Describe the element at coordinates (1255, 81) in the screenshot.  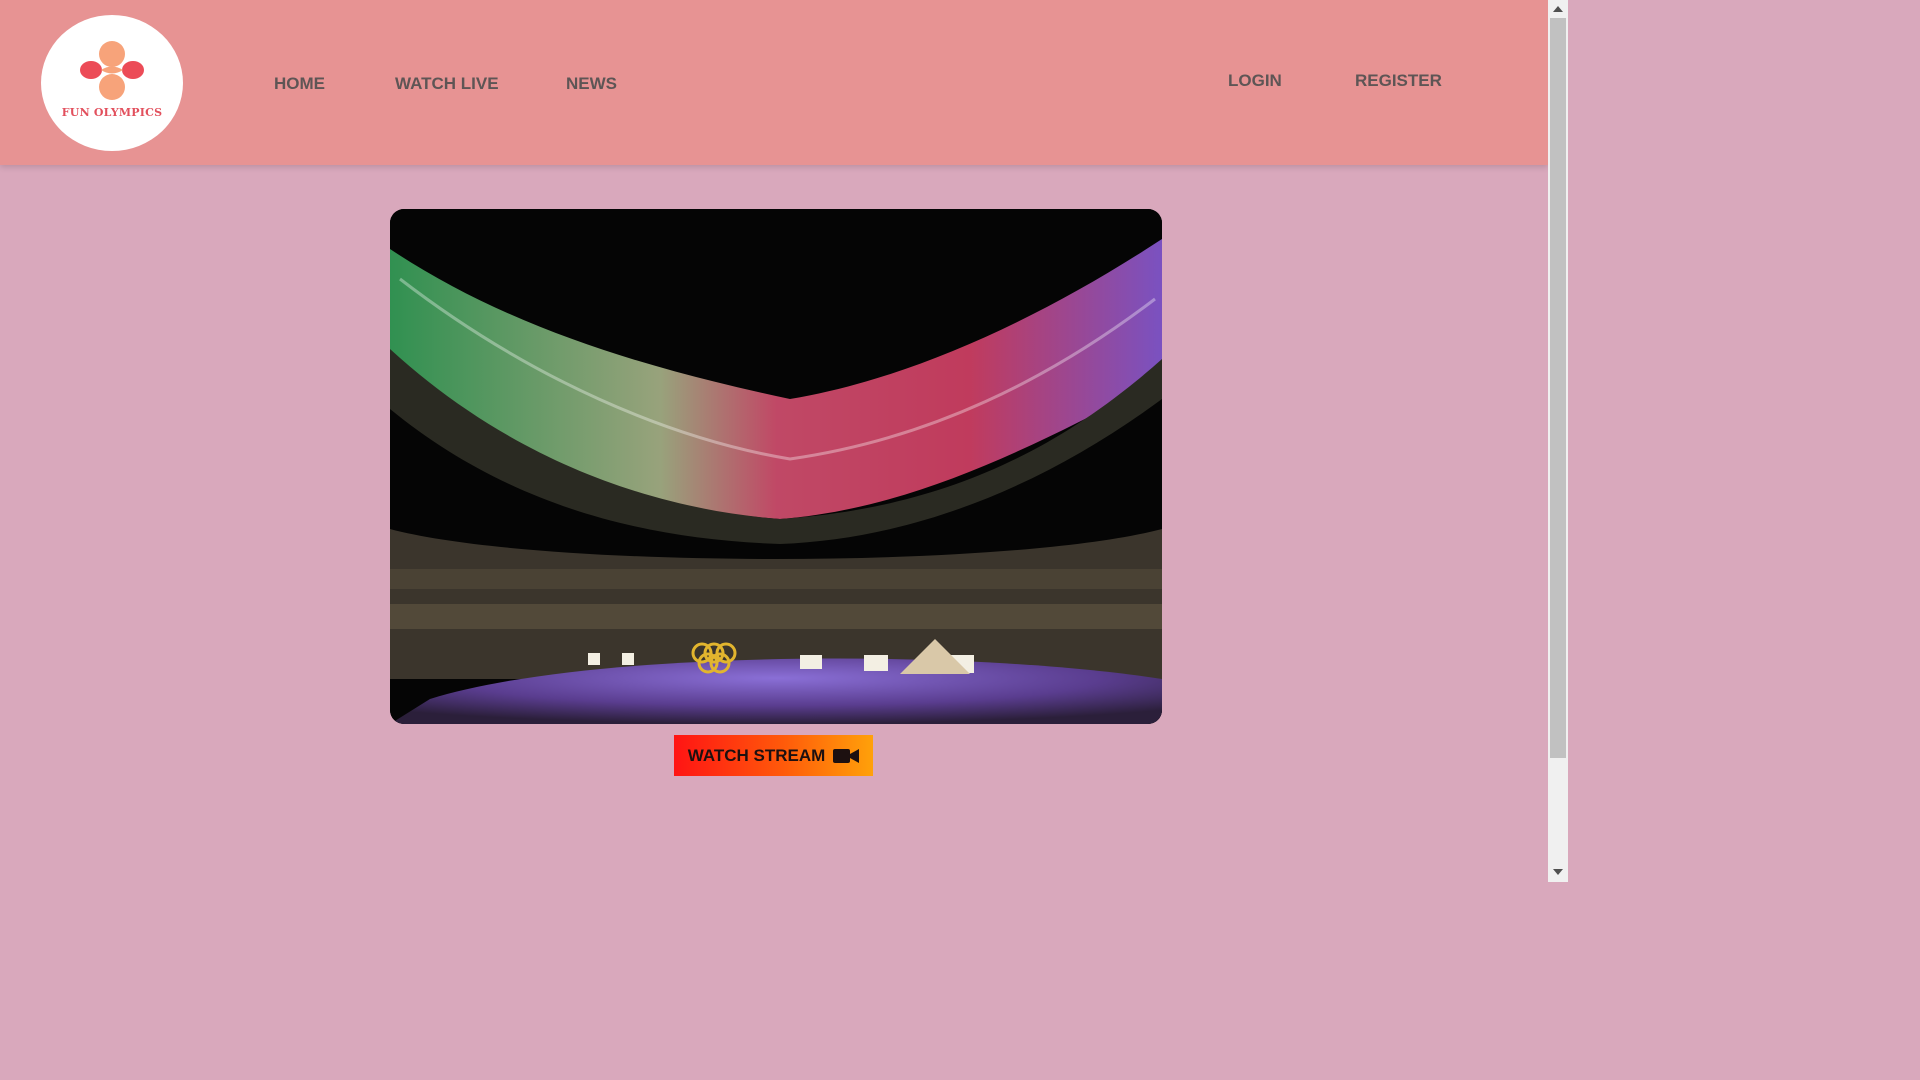
I see `login-link: LOGIN` at that location.